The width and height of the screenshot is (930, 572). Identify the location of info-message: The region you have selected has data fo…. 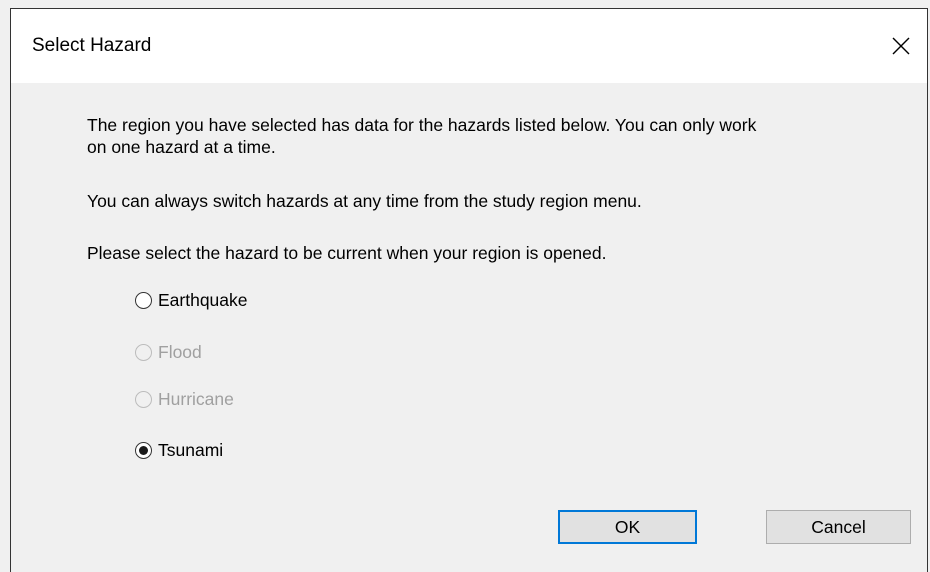
(421, 136).